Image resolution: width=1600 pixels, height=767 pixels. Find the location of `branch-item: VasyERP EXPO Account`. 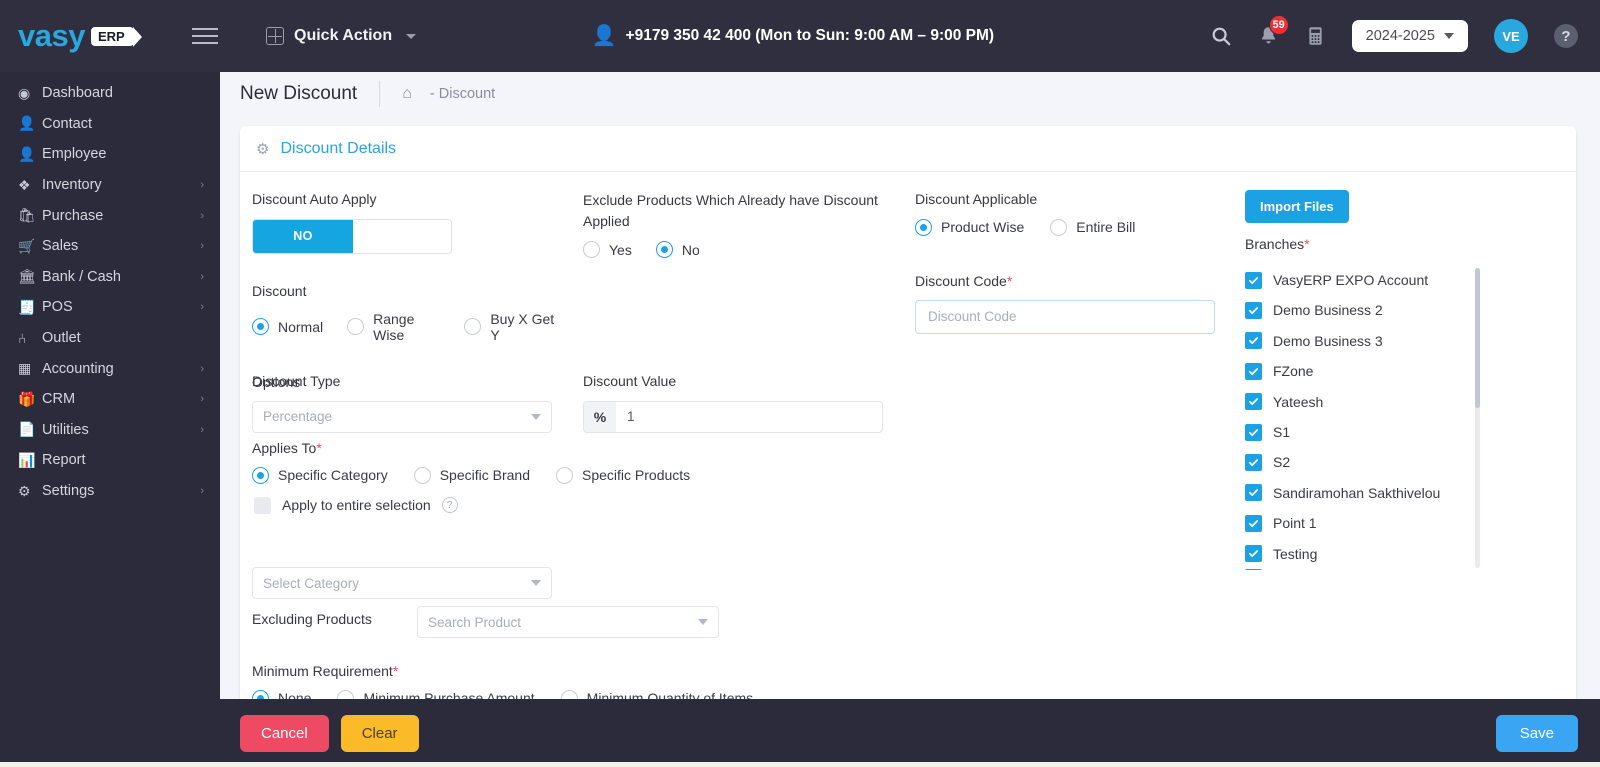

branch-item: VasyERP EXPO Account is located at coordinates (1362, 280).